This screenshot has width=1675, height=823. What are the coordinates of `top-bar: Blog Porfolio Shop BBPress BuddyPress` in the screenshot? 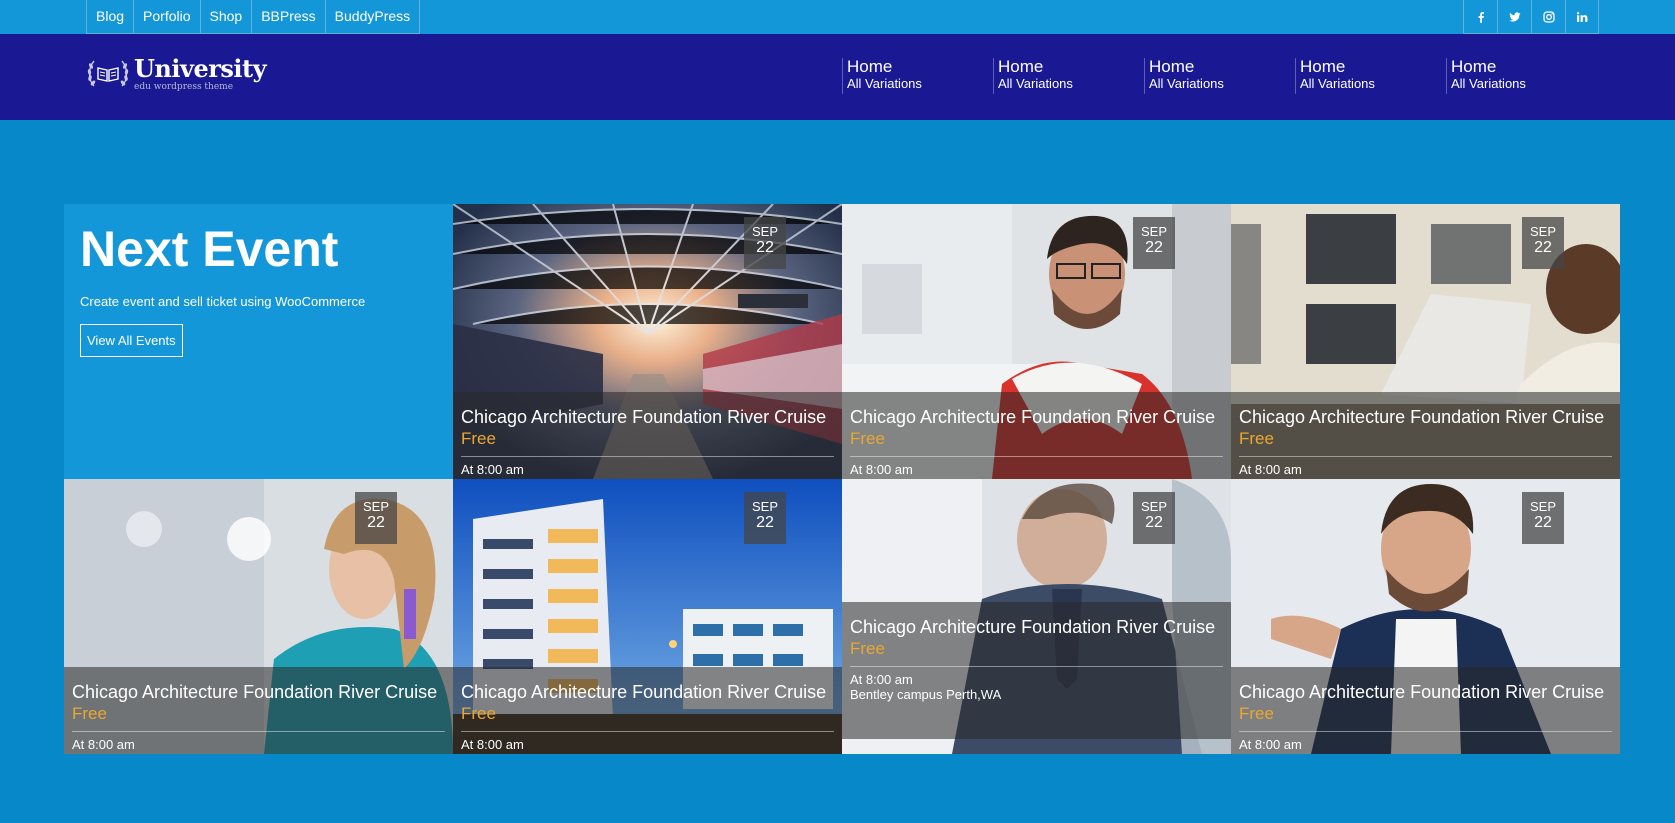 It's located at (837, 17).